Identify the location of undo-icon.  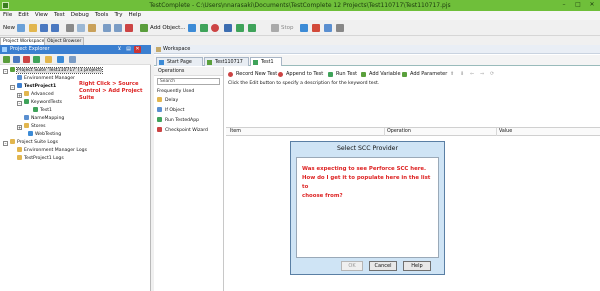
(107, 28).